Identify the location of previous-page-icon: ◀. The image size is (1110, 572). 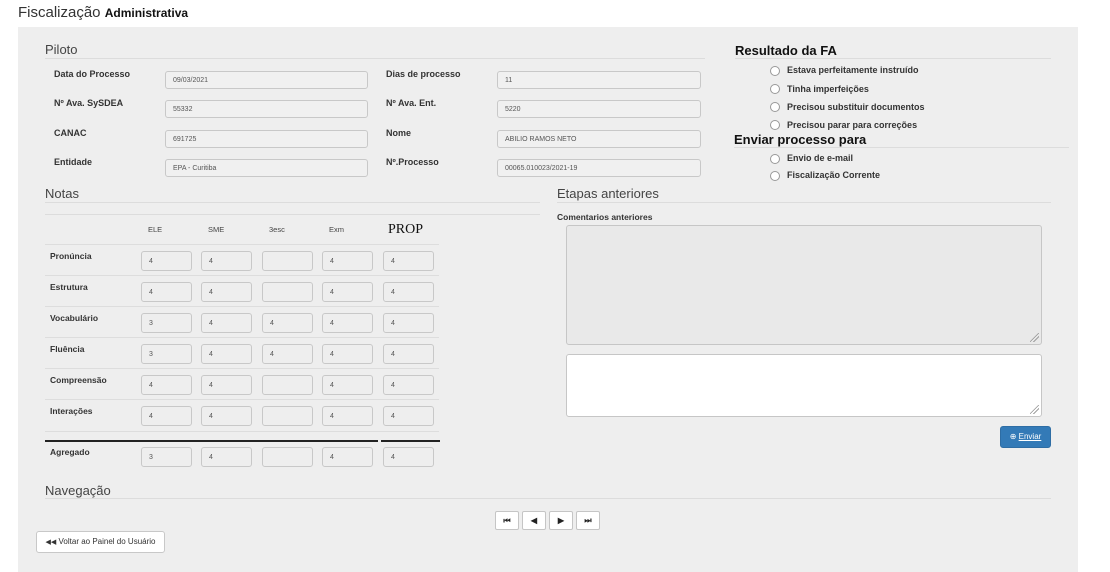
(534, 520).